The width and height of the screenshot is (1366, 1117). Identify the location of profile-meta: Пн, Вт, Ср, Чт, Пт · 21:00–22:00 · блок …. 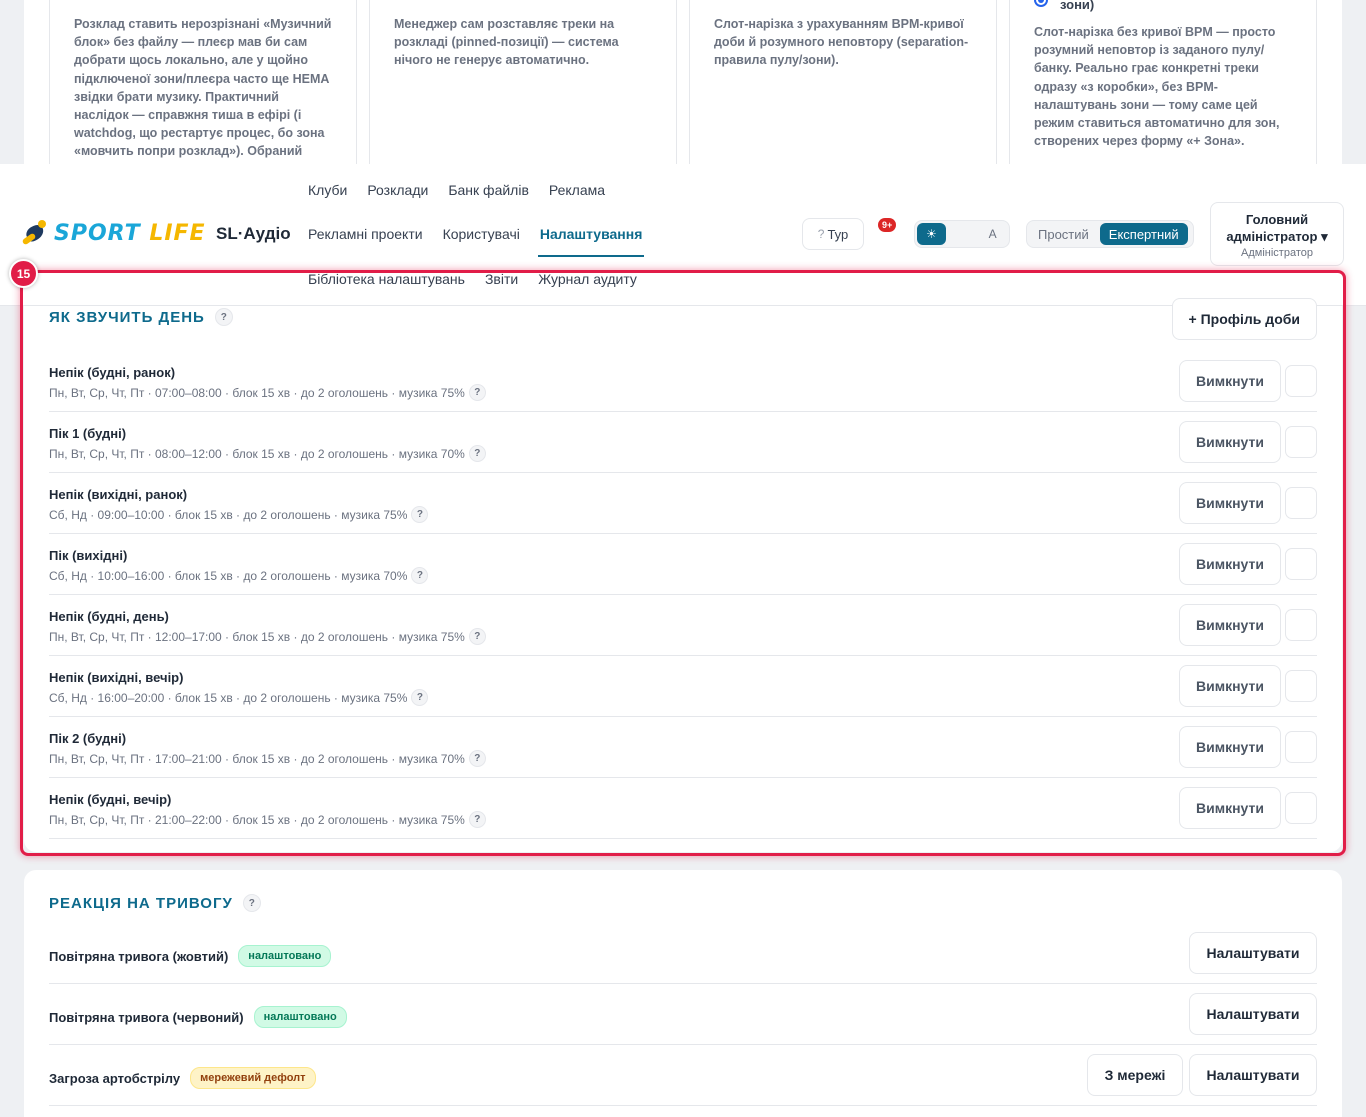
(257, 819).